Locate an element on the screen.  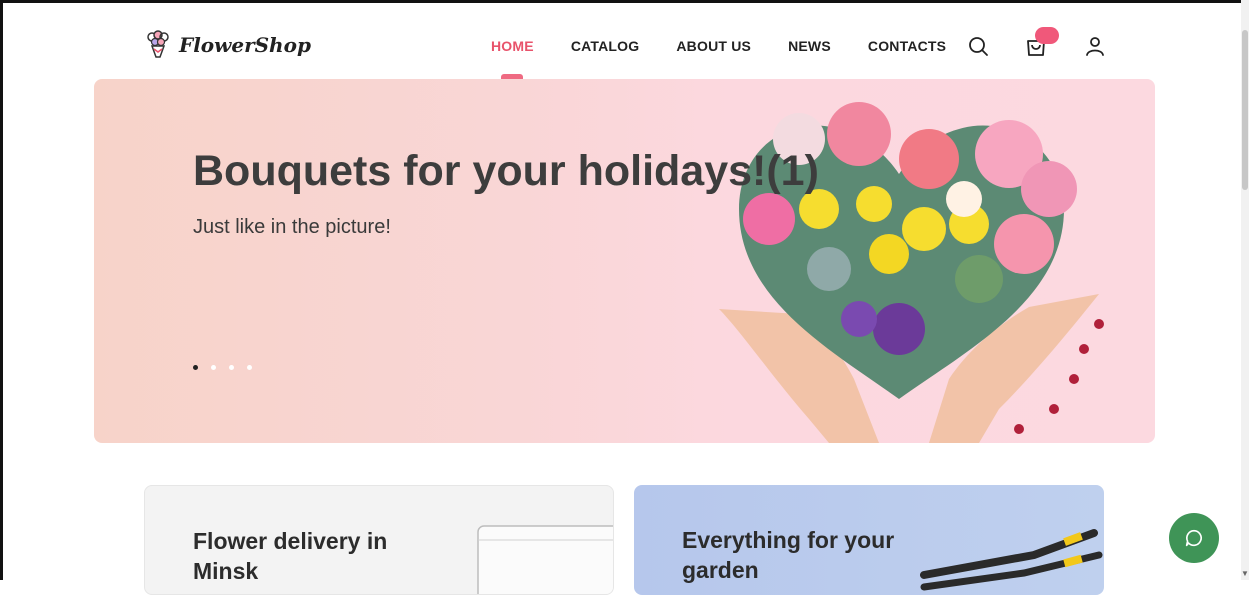
promo-card-garden: Everything for your garden is located at coordinates (869, 540).